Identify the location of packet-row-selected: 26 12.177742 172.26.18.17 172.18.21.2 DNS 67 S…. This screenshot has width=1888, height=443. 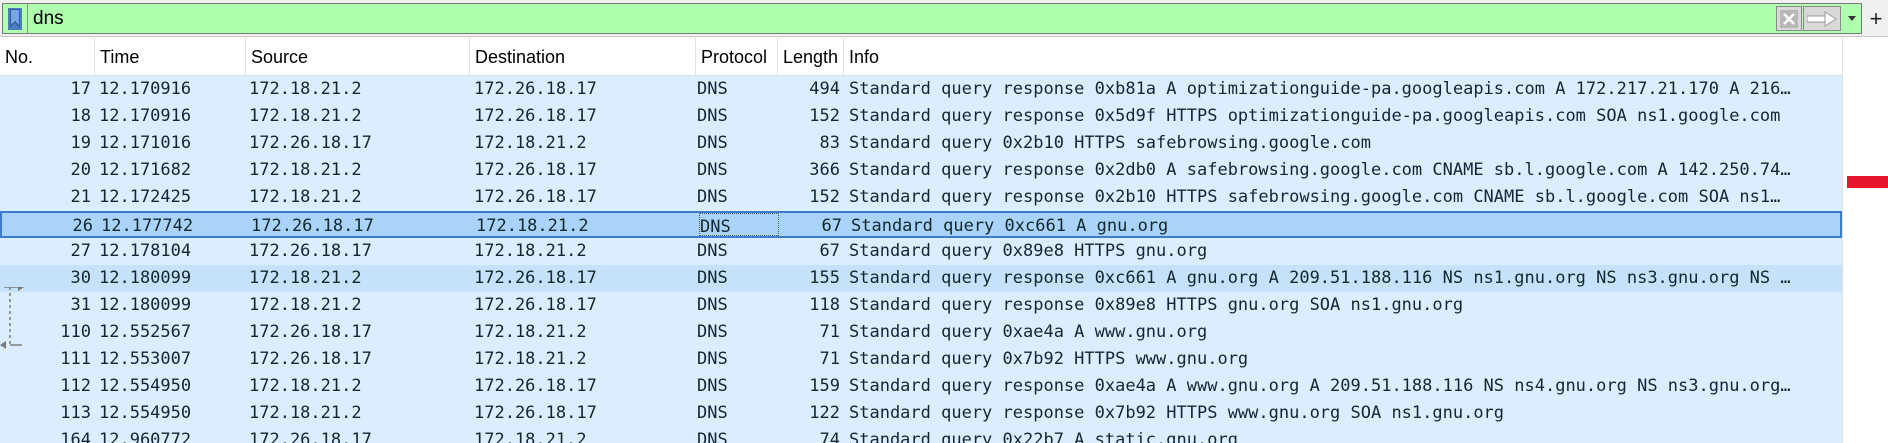
(921, 224).